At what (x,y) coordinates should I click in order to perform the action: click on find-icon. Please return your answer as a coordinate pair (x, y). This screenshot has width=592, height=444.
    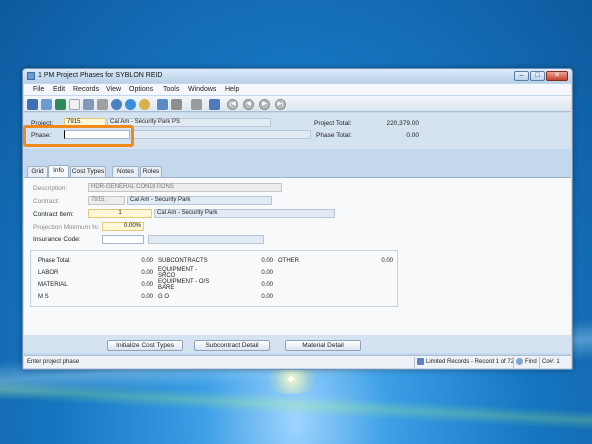
    Looking at the image, I should click on (519, 361).